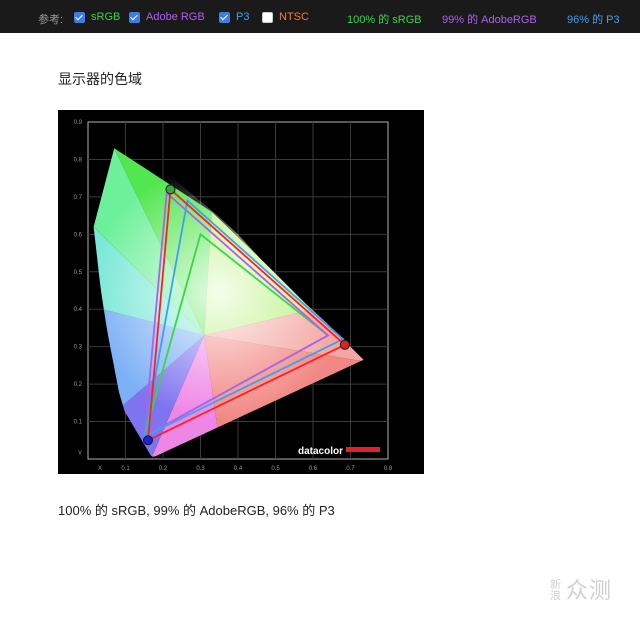 The height and width of the screenshot is (625, 640). What do you see at coordinates (78, 310) in the screenshot?
I see `y-tick-label: 0.4` at bounding box center [78, 310].